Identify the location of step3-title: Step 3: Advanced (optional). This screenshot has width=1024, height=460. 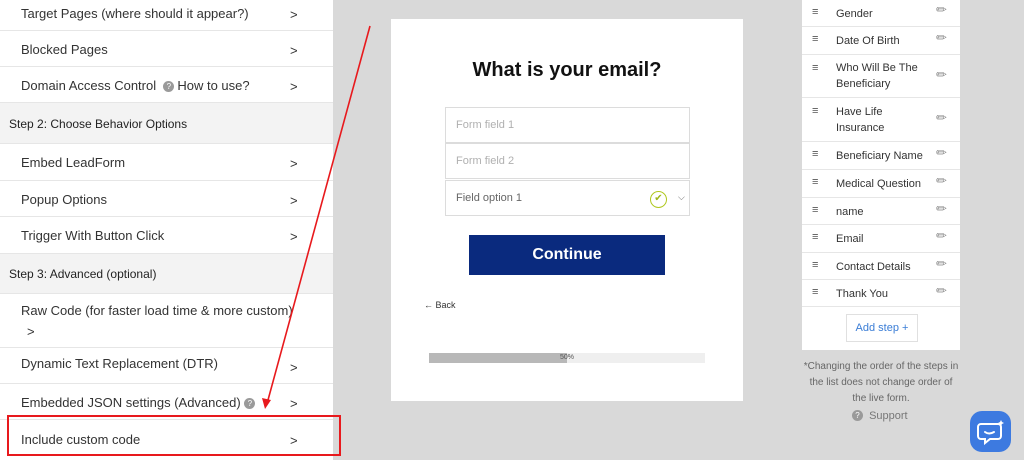
(83, 274).